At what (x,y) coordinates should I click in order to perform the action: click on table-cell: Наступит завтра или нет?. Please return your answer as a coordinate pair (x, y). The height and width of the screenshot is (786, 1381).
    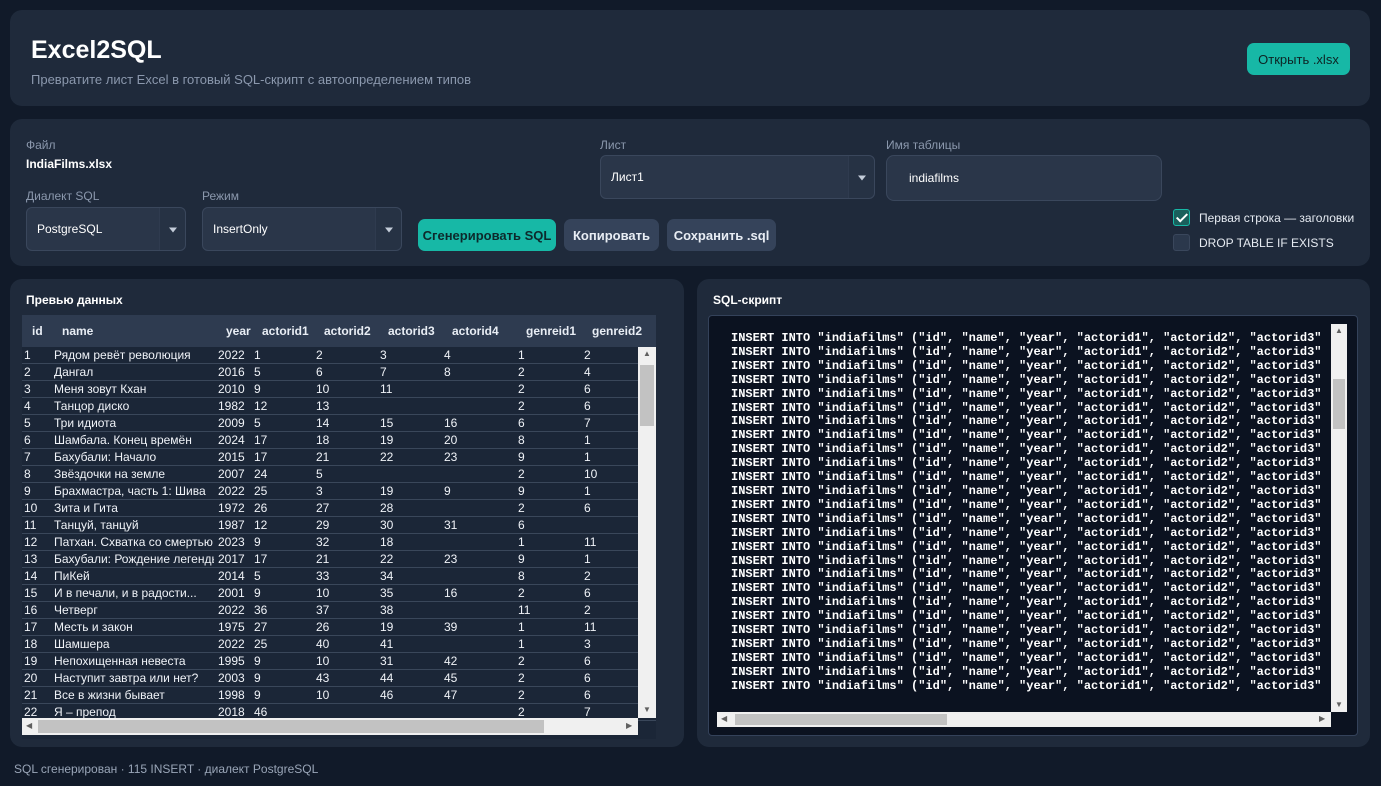
    Looking at the image, I should click on (126, 678).